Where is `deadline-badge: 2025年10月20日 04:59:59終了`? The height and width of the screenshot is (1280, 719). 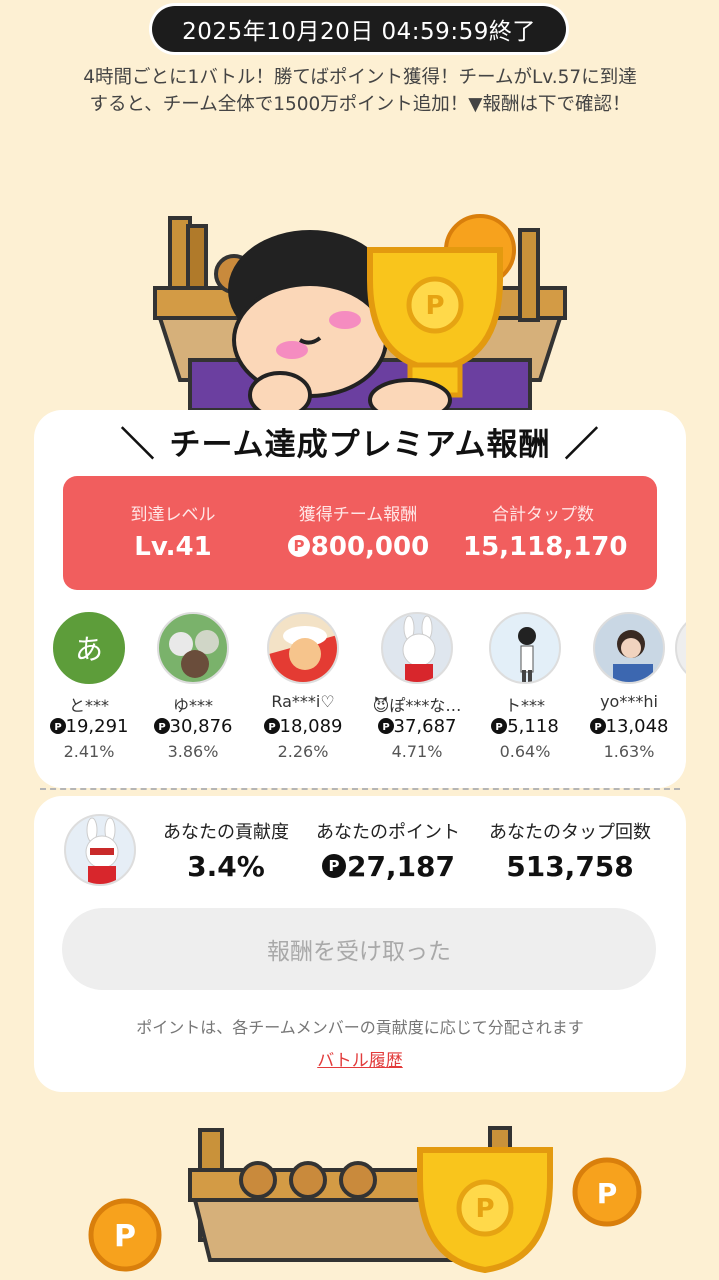 deadline-badge: 2025年10月20日 04:59:59終了 is located at coordinates (359, 29).